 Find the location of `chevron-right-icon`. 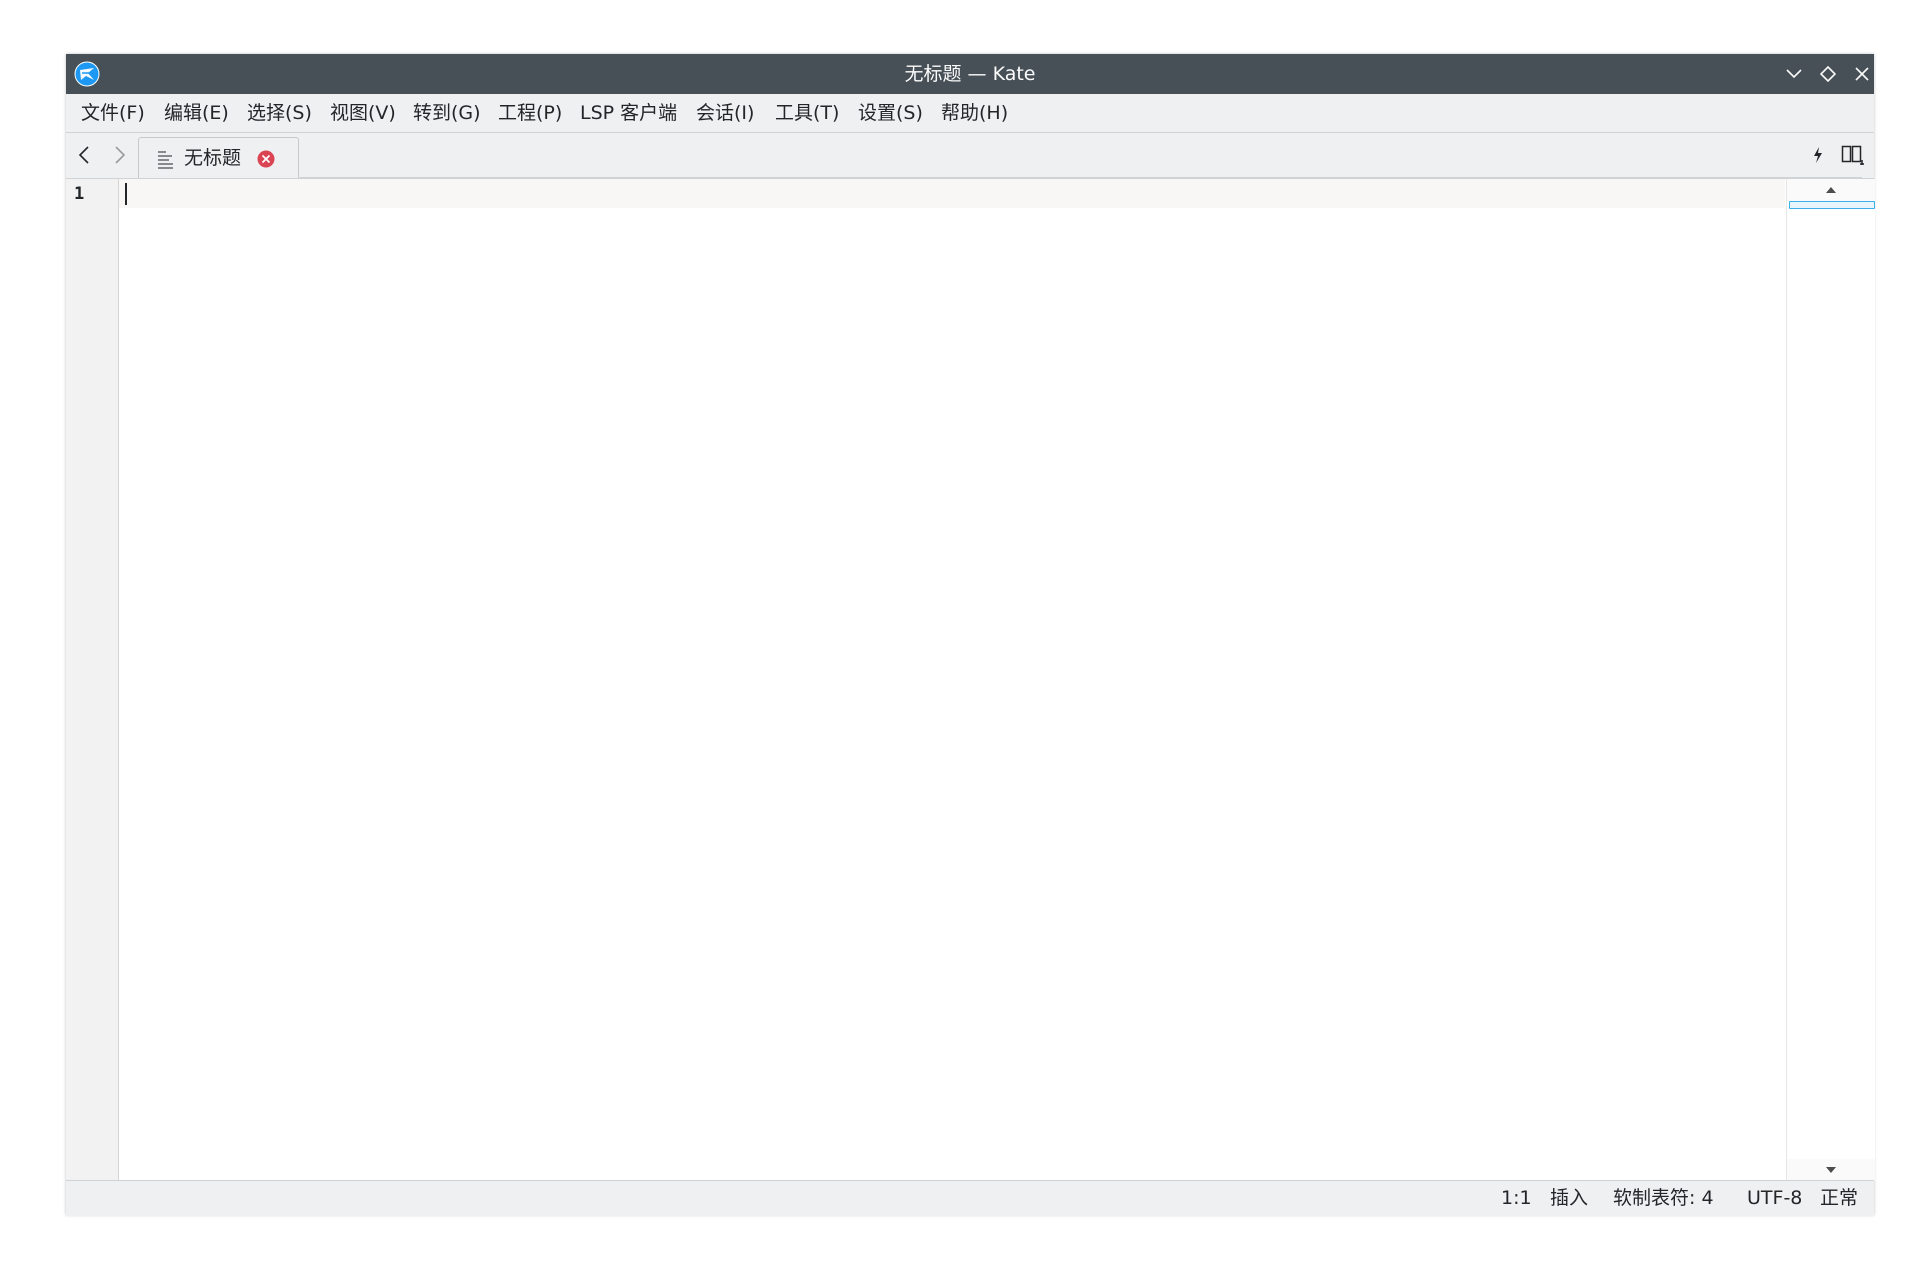

chevron-right-icon is located at coordinates (120, 155).